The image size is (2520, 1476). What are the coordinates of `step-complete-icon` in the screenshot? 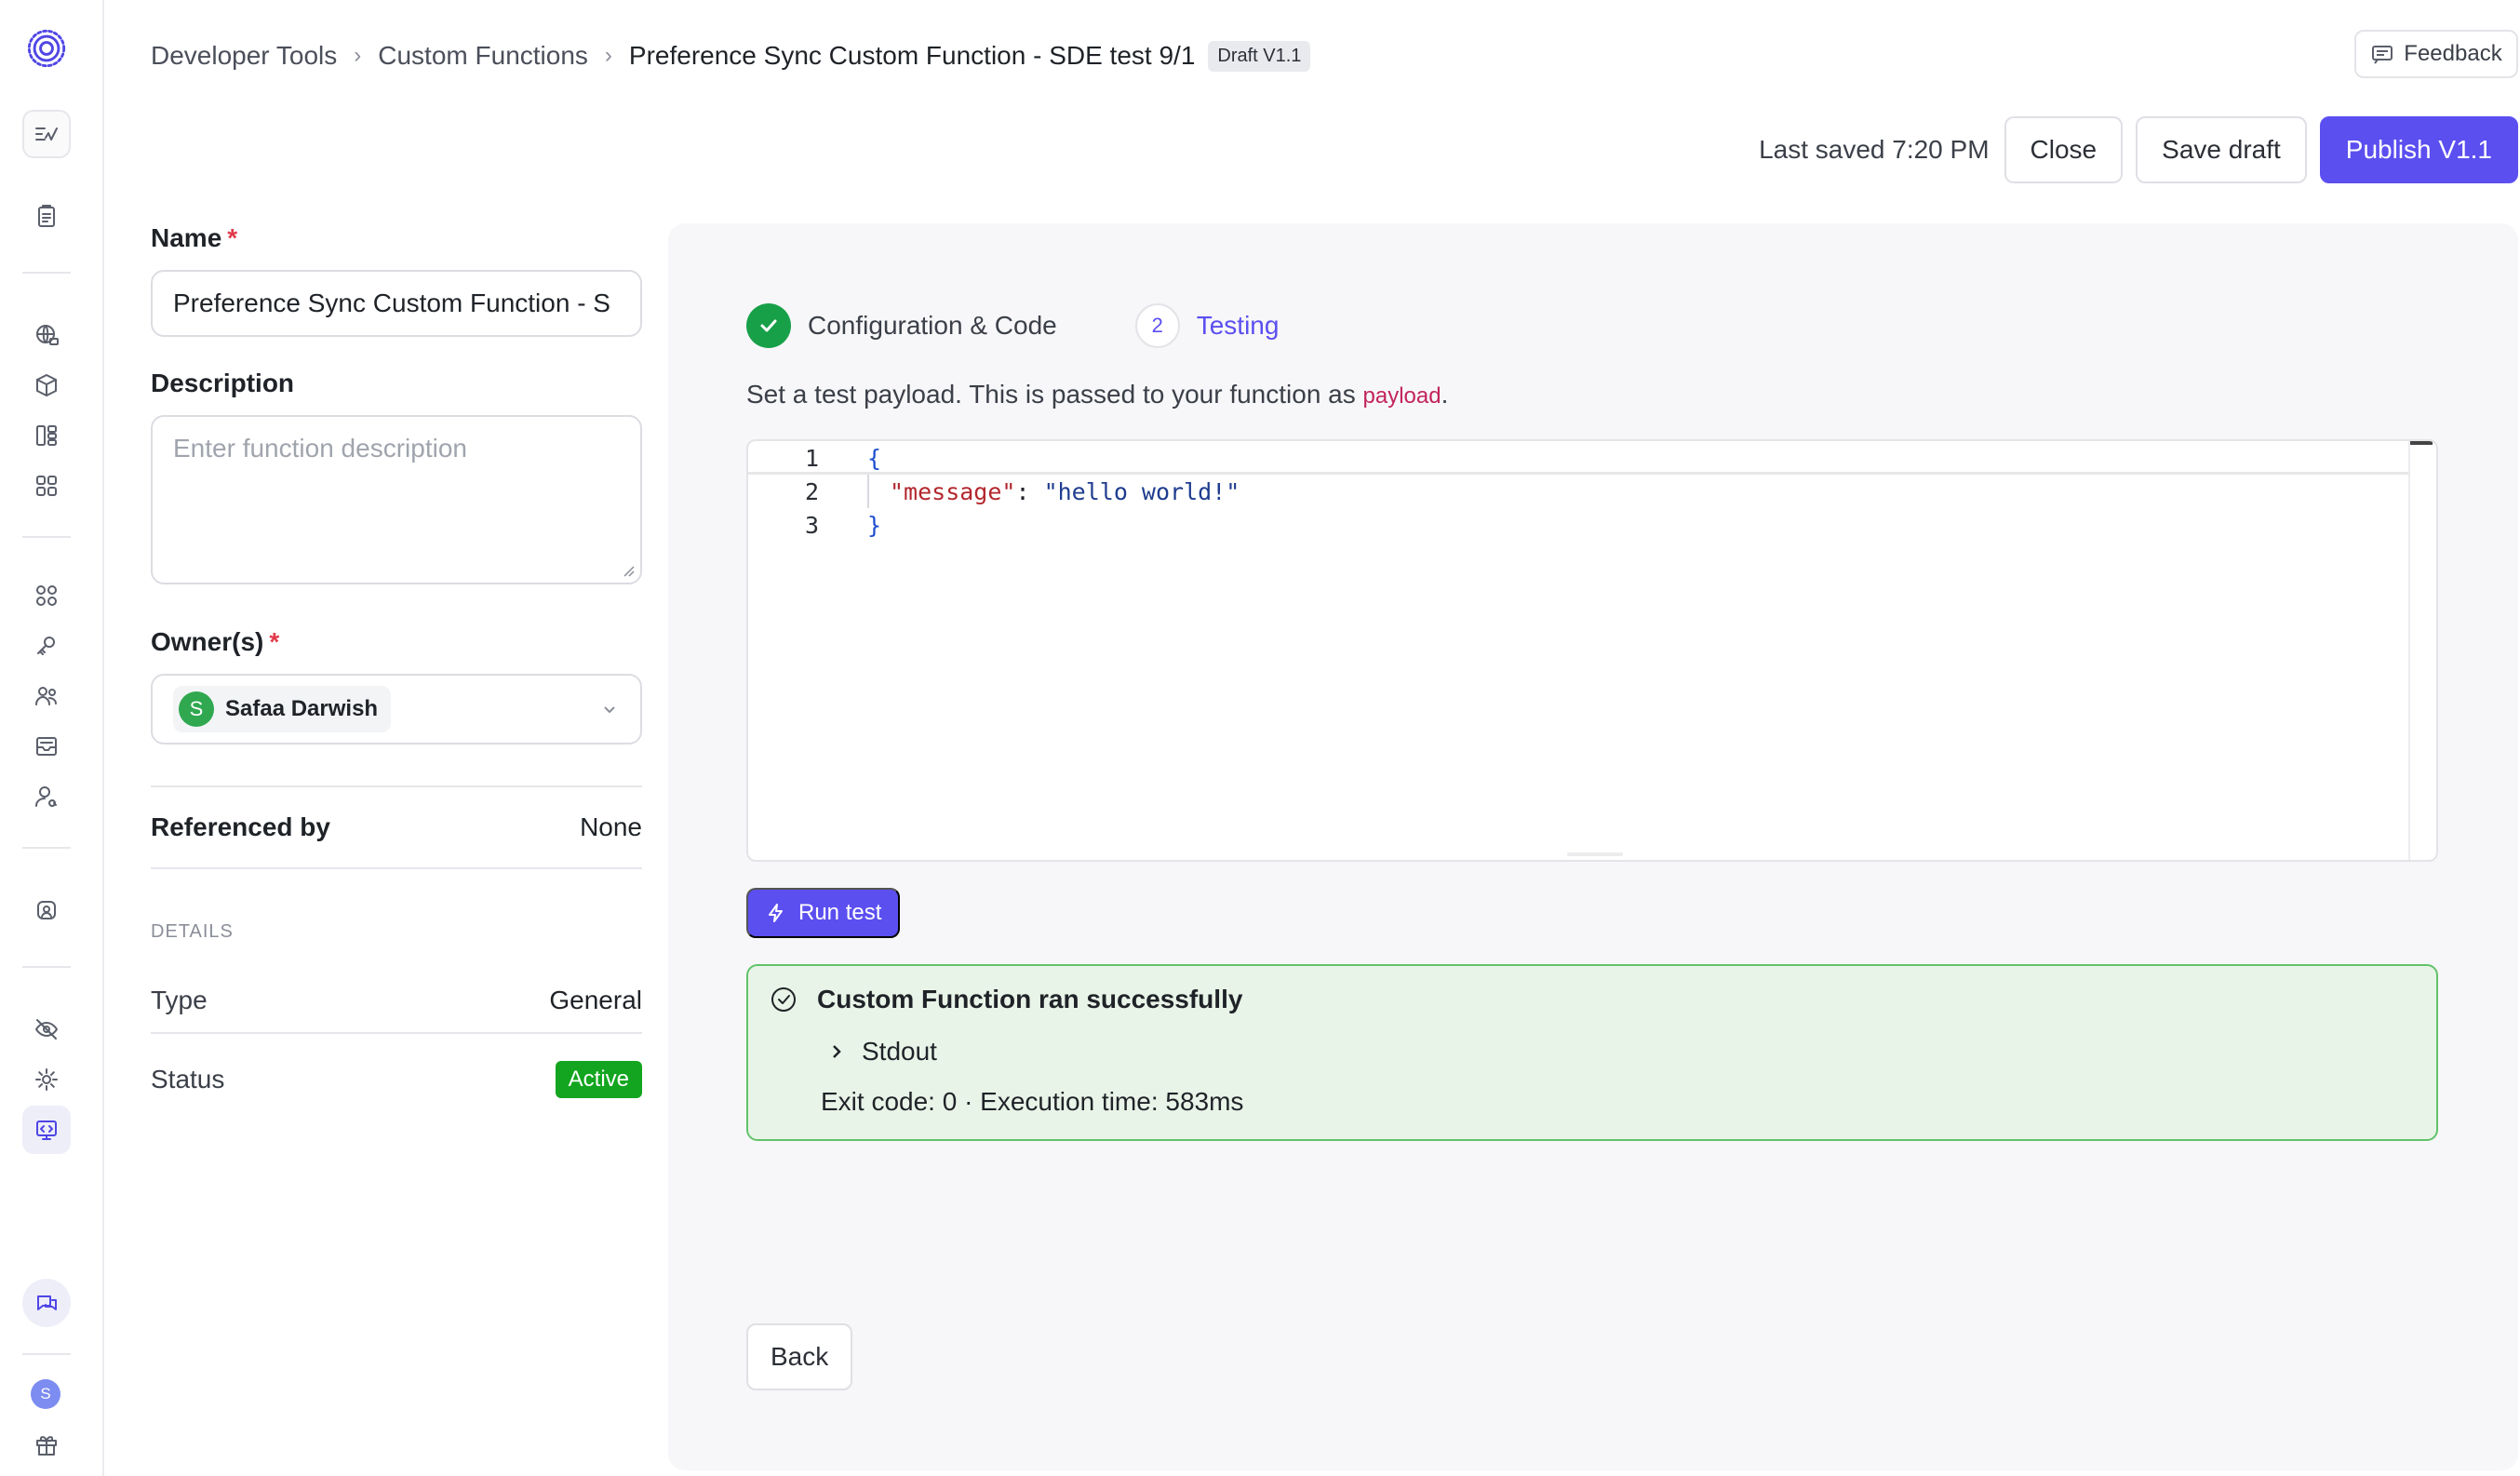 It's located at (768, 325).